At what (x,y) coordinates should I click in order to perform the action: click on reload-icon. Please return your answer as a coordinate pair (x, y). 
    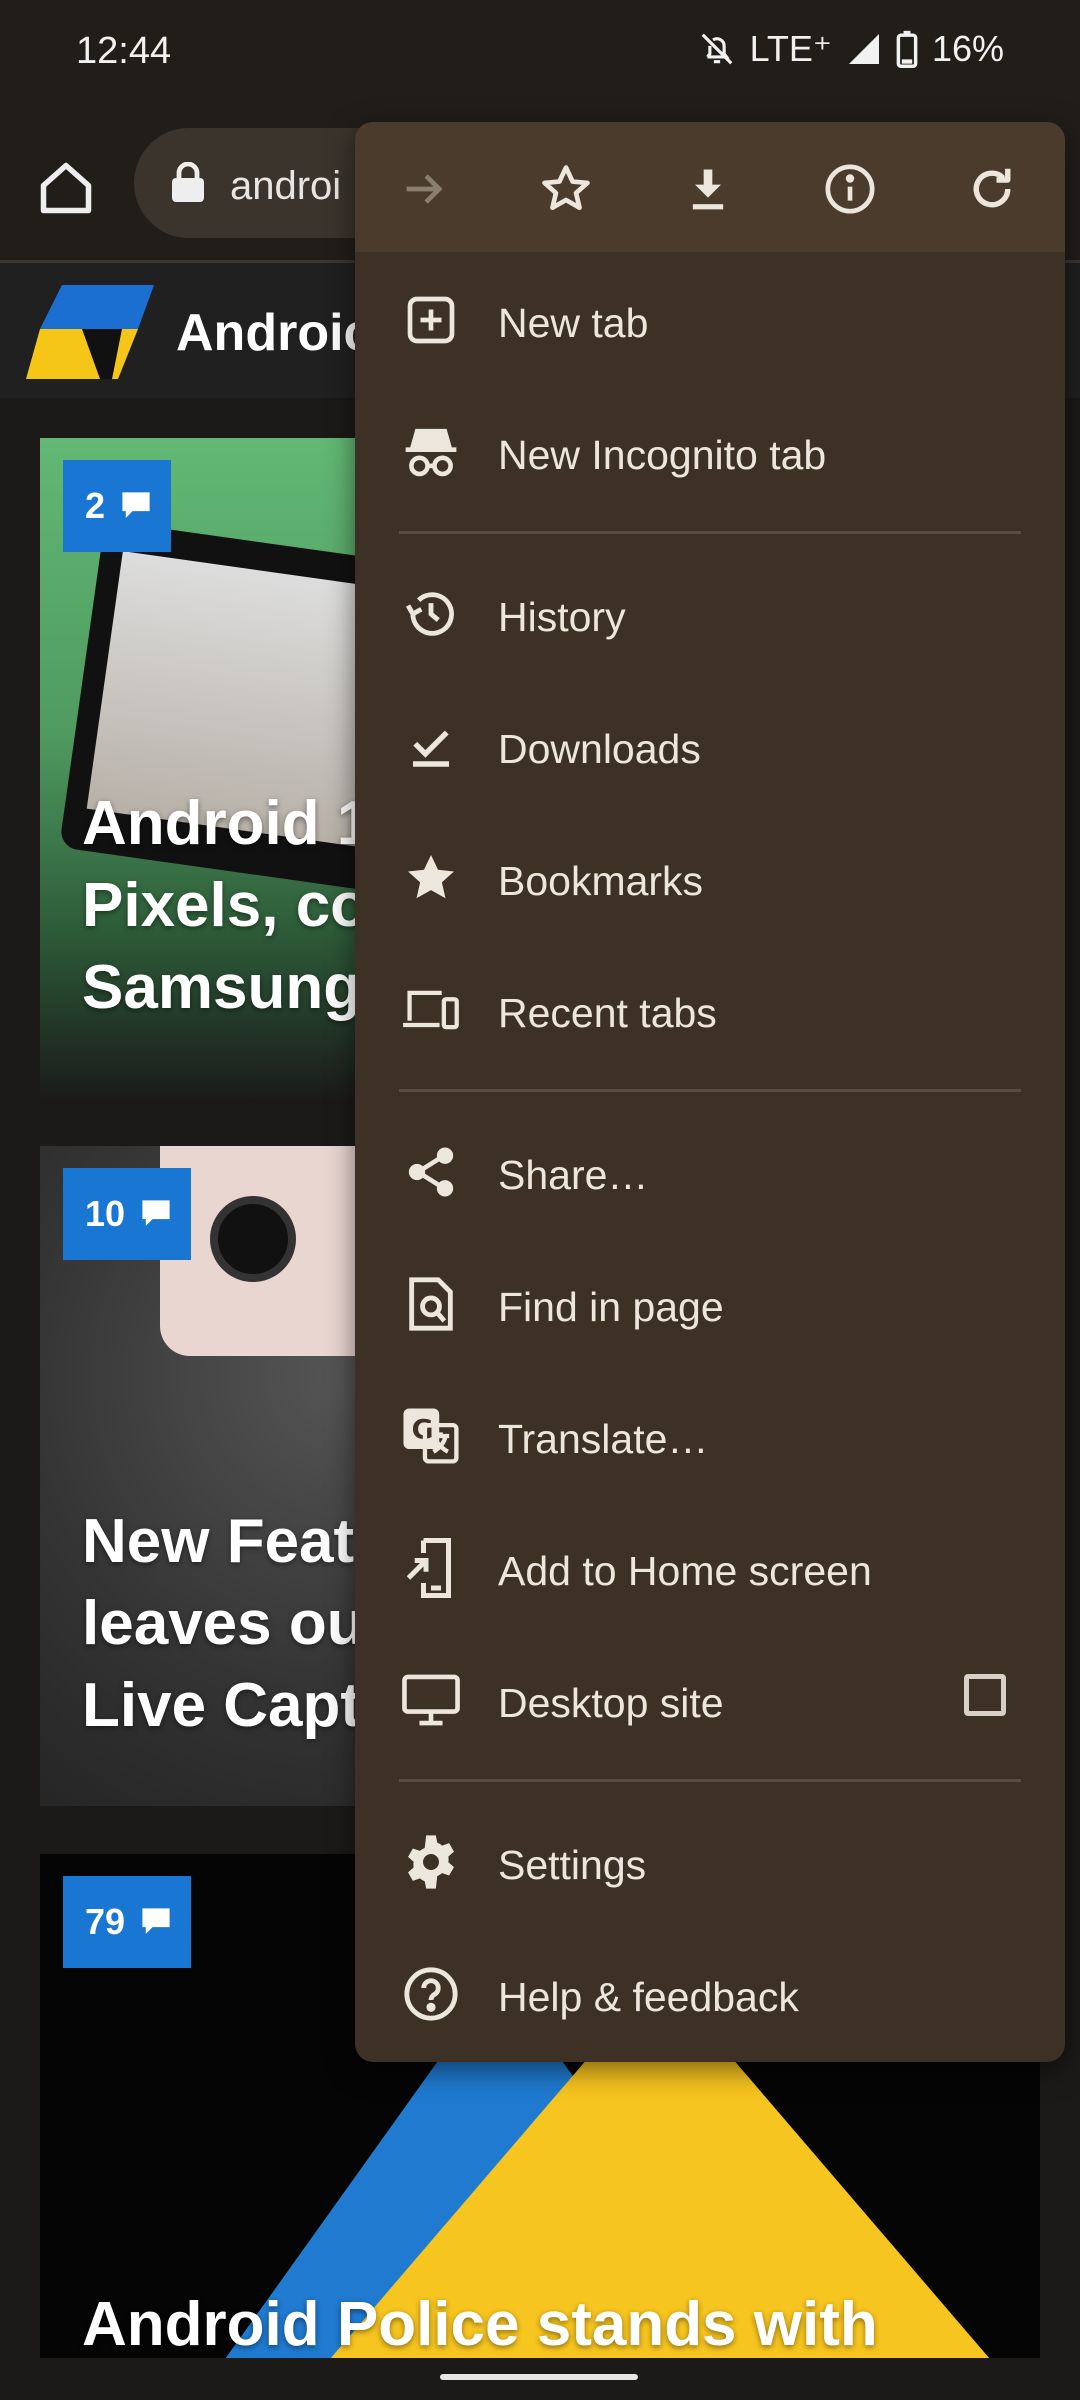
    Looking at the image, I should click on (992, 188).